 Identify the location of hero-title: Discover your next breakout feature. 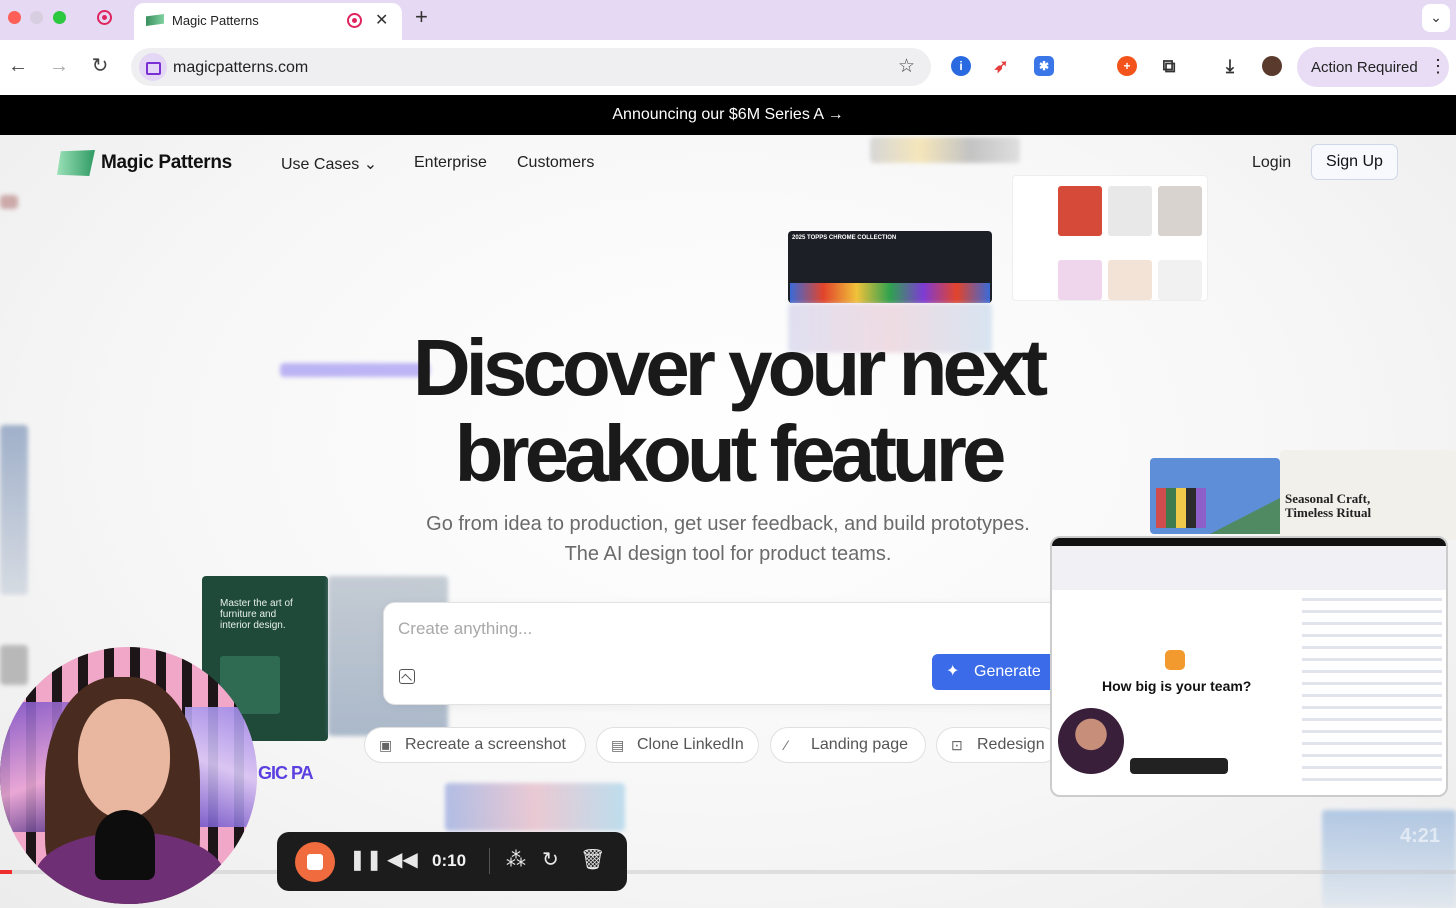
(728, 411).